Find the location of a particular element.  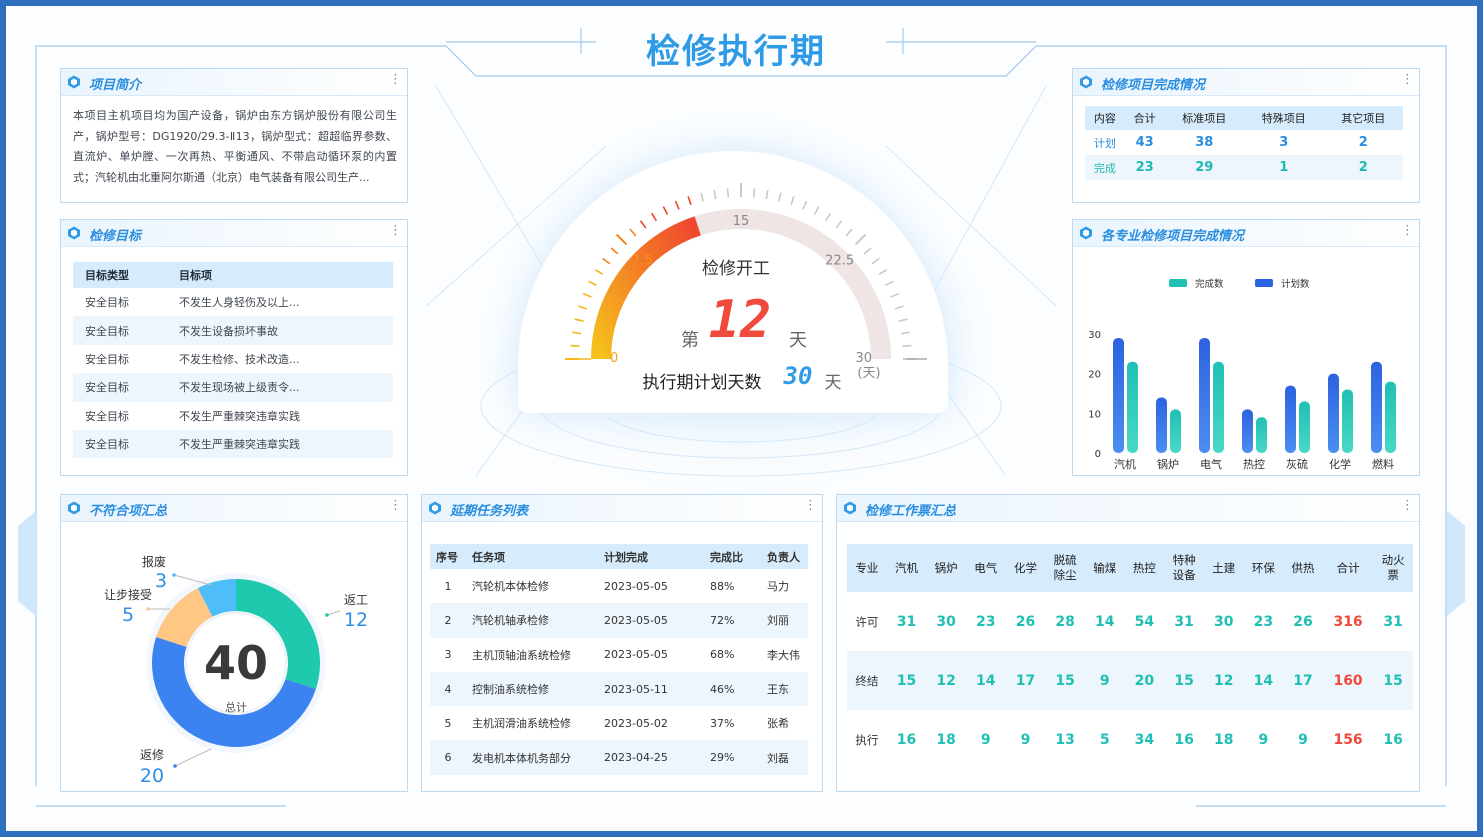

legend-label: 完成数 is located at coordinates (1209, 284).